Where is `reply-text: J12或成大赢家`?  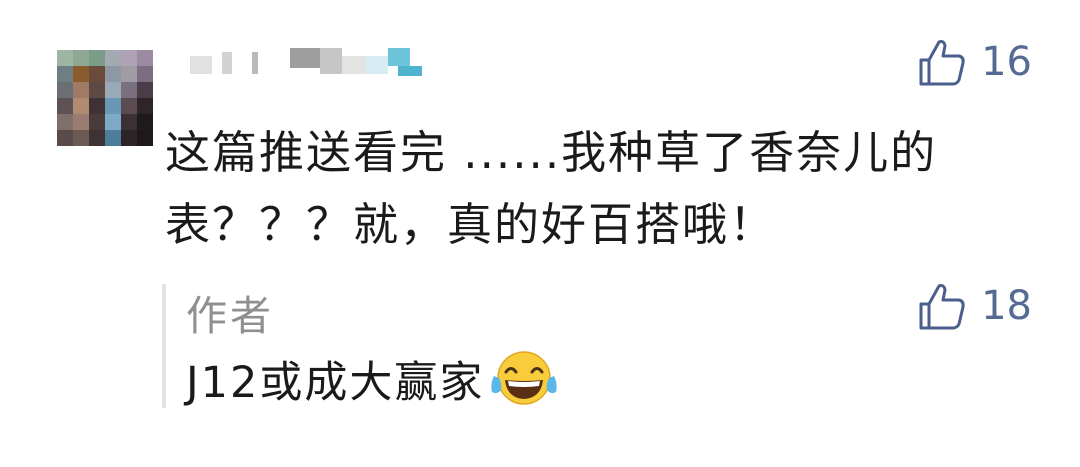
reply-text: J12或成大赢家 is located at coordinates (335, 383).